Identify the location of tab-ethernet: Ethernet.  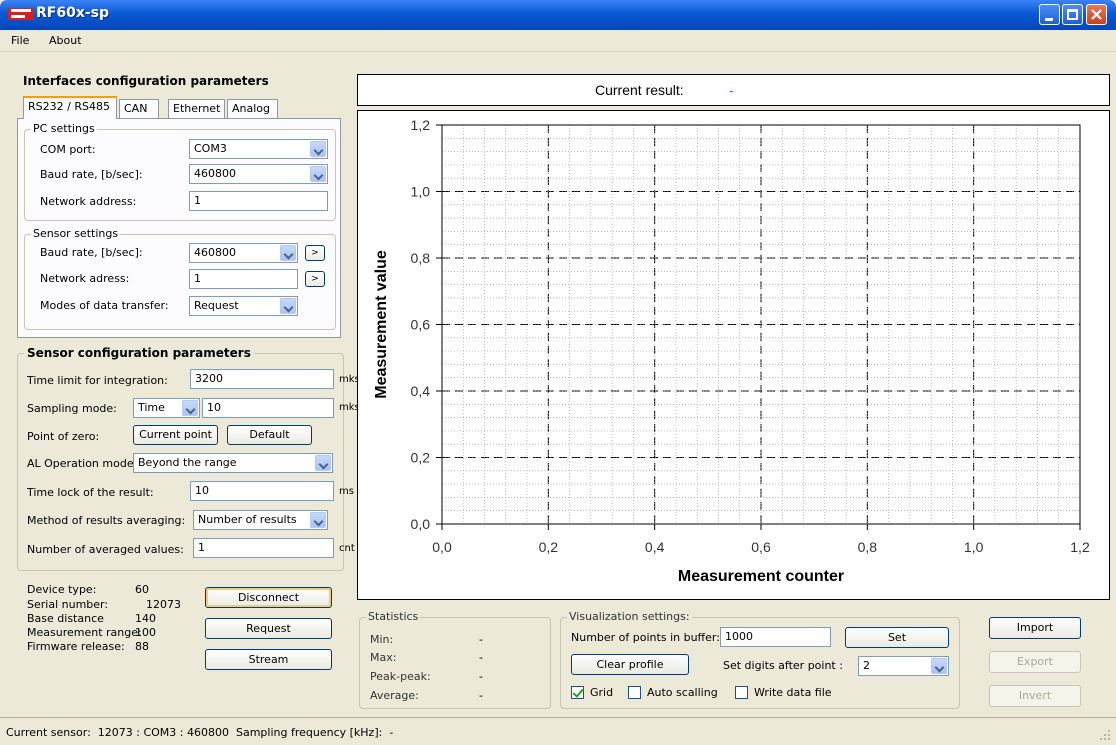
(196, 108).